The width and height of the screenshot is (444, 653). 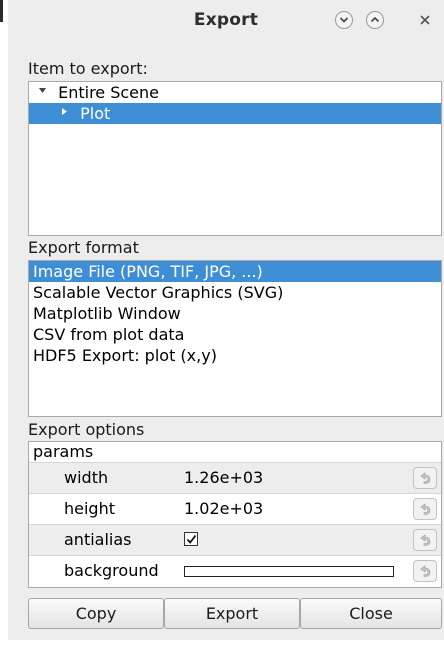 I want to click on param-row-height: height 1.02e+03, so click(x=235, y=508).